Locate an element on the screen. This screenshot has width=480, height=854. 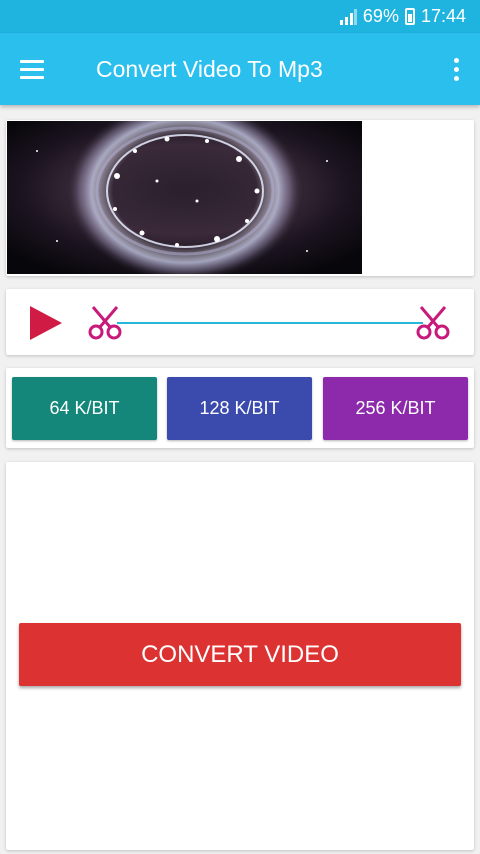
battery-percent: 69% is located at coordinates (380, 16).